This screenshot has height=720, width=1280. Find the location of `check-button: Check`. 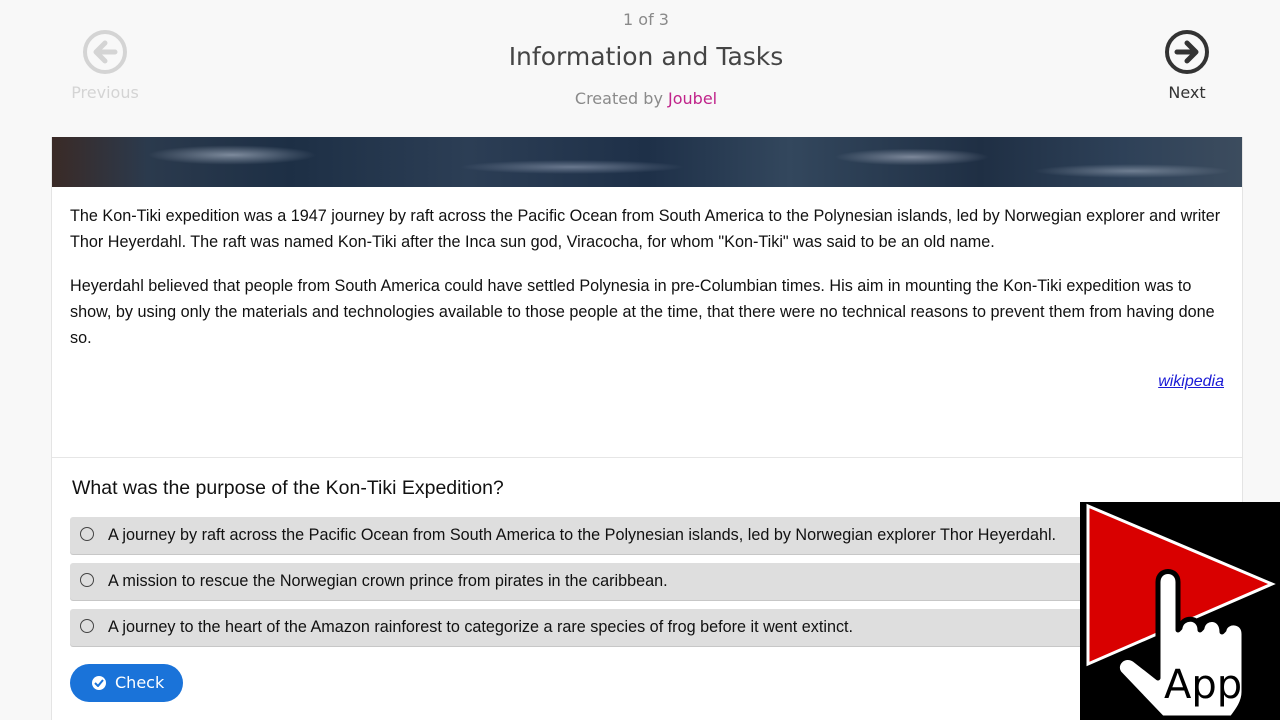

check-button: Check is located at coordinates (126, 683).